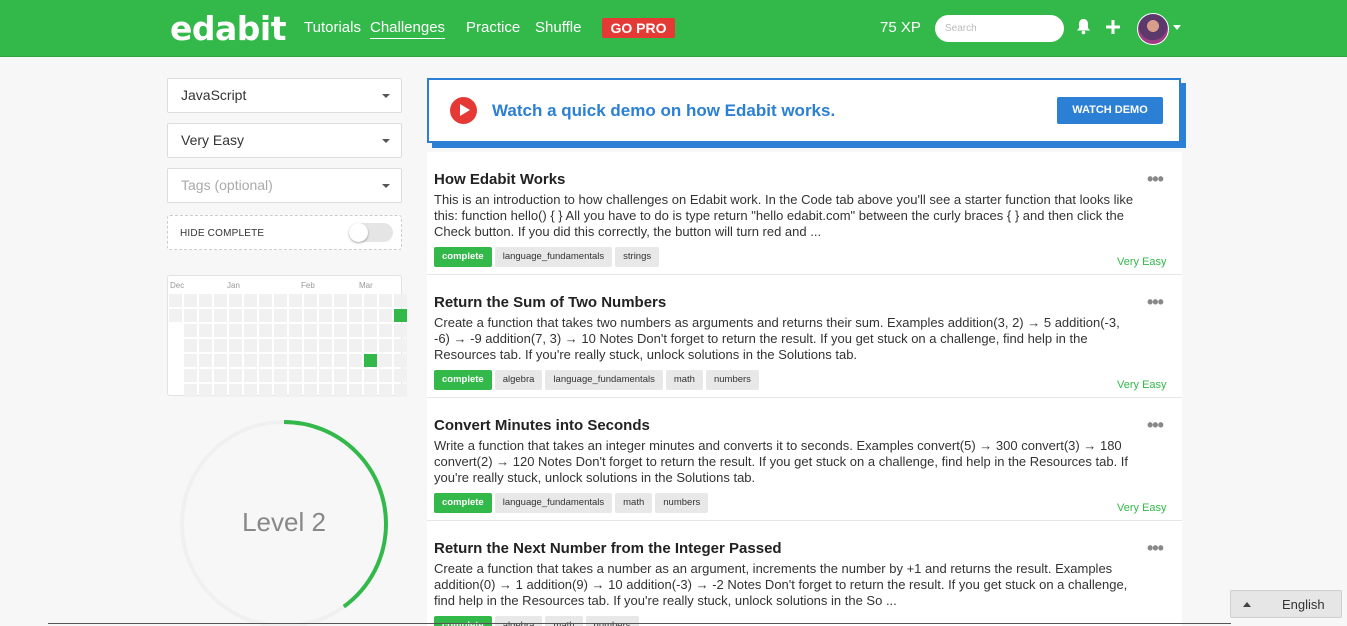 The image size is (1347, 626). What do you see at coordinates (213, 140) in the screenshot?
I see `difficulty-select-value: Very Easy` at bounding box center [213, 140].